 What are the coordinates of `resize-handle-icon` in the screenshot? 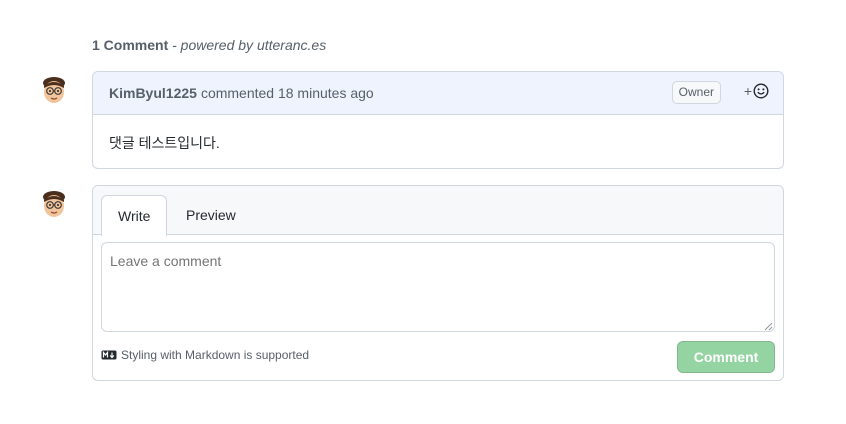 It's located at (768, 326).